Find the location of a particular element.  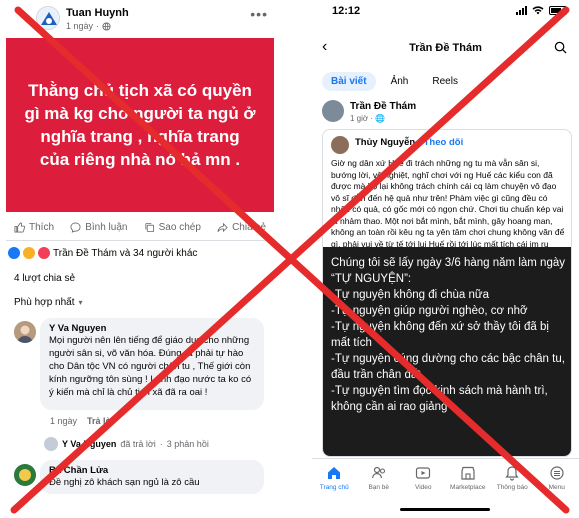

reply-count: 3 phản hồi is located at coordinates (187, 444).